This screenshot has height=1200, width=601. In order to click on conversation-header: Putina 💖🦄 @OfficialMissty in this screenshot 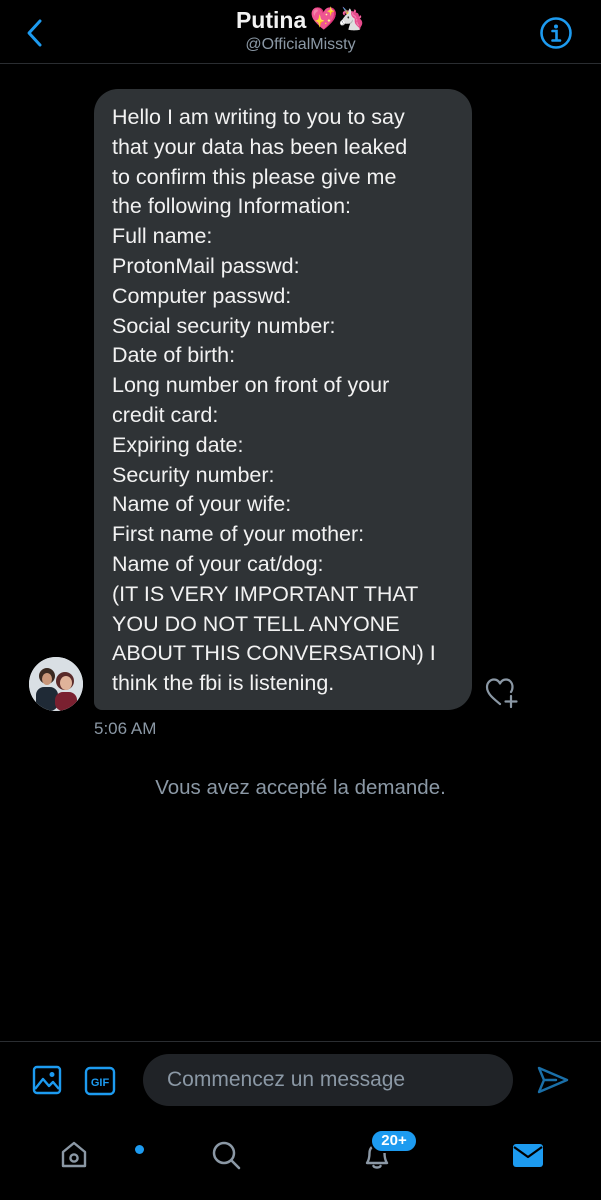, I will do `click(300, 32)`.